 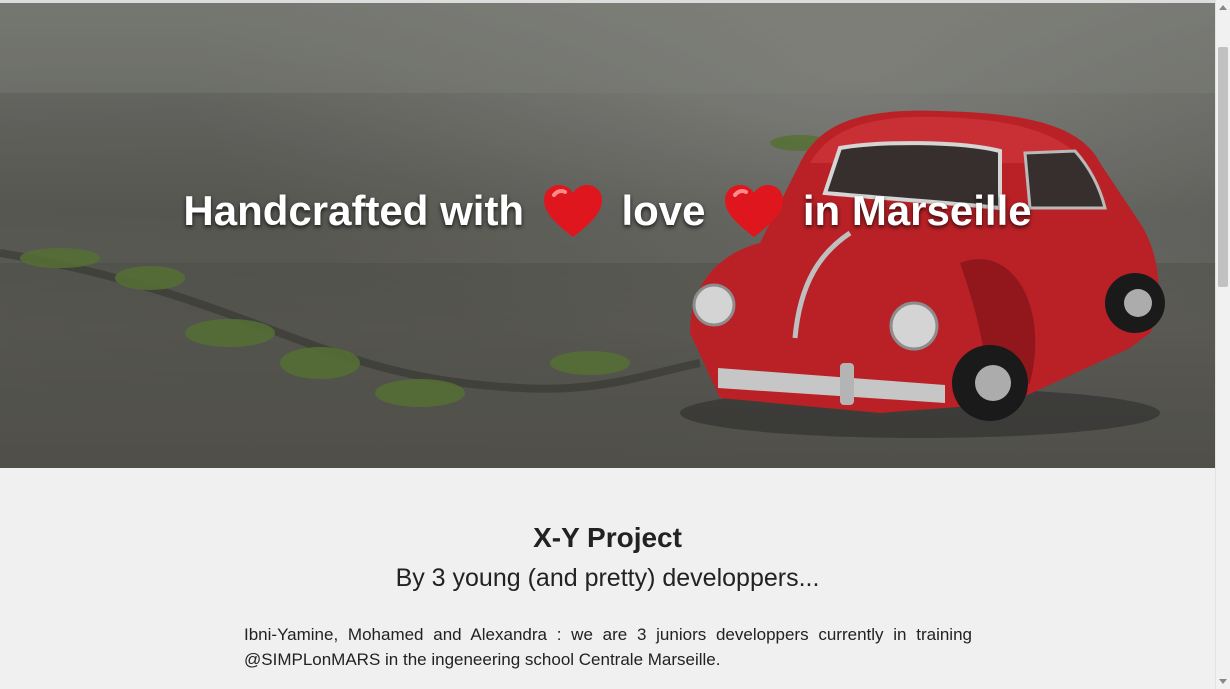 What do you see at coordinates (663, 210) in the screenshot?
I see `hero-title-part2: love` at bounding box center [663, 210].